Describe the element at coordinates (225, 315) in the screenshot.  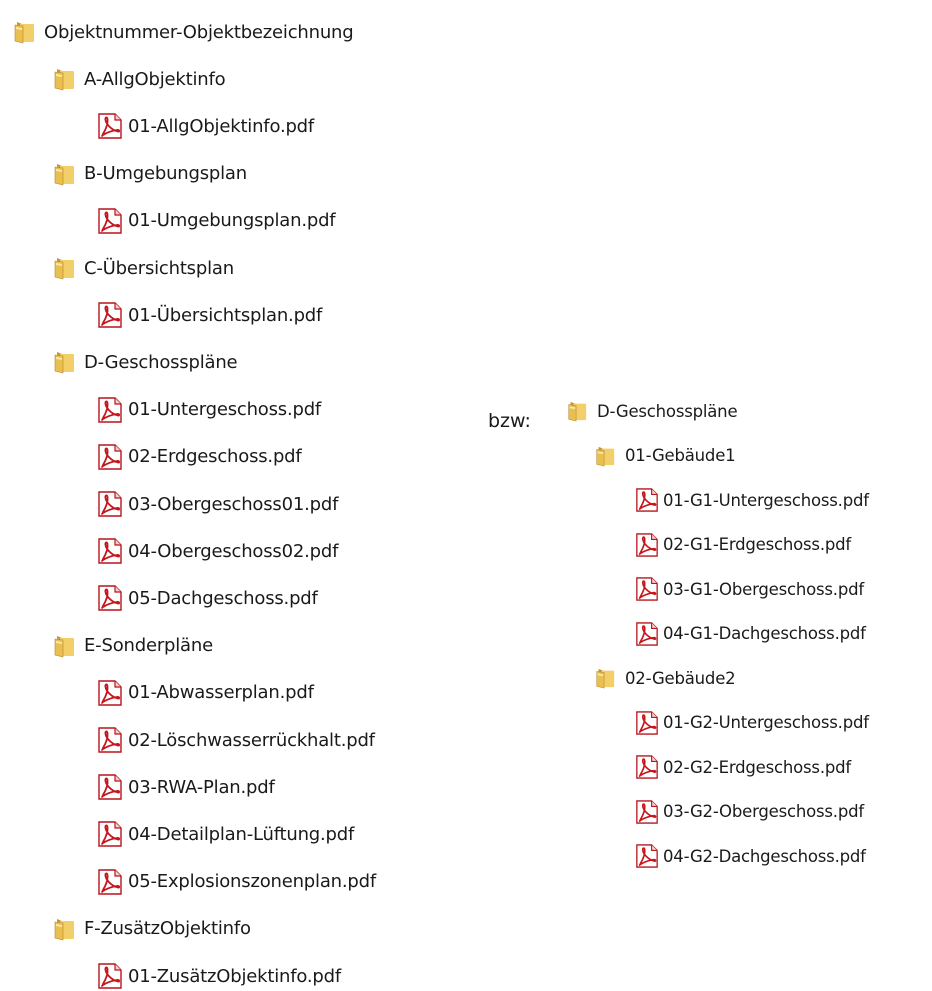
I see `file-name: 01-Übersichtsplan.pdf` at that location.